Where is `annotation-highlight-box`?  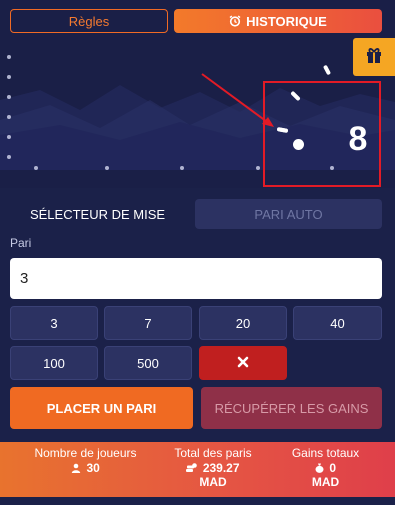
annotation-highlight-box is located at coordinates (322, 134).